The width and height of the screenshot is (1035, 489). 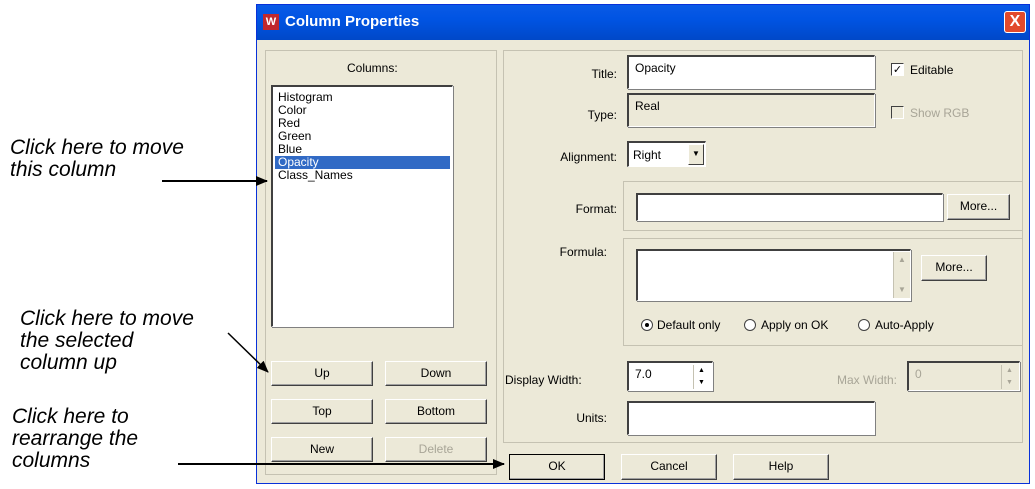 I want to click on close-icon: X, so click(x=1015, y=22).